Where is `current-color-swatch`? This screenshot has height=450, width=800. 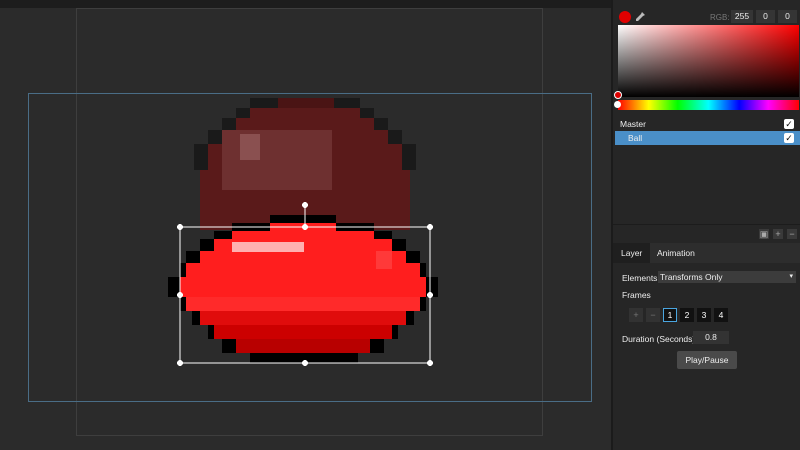 current-color-swatch is located at coordinates (625, 17).